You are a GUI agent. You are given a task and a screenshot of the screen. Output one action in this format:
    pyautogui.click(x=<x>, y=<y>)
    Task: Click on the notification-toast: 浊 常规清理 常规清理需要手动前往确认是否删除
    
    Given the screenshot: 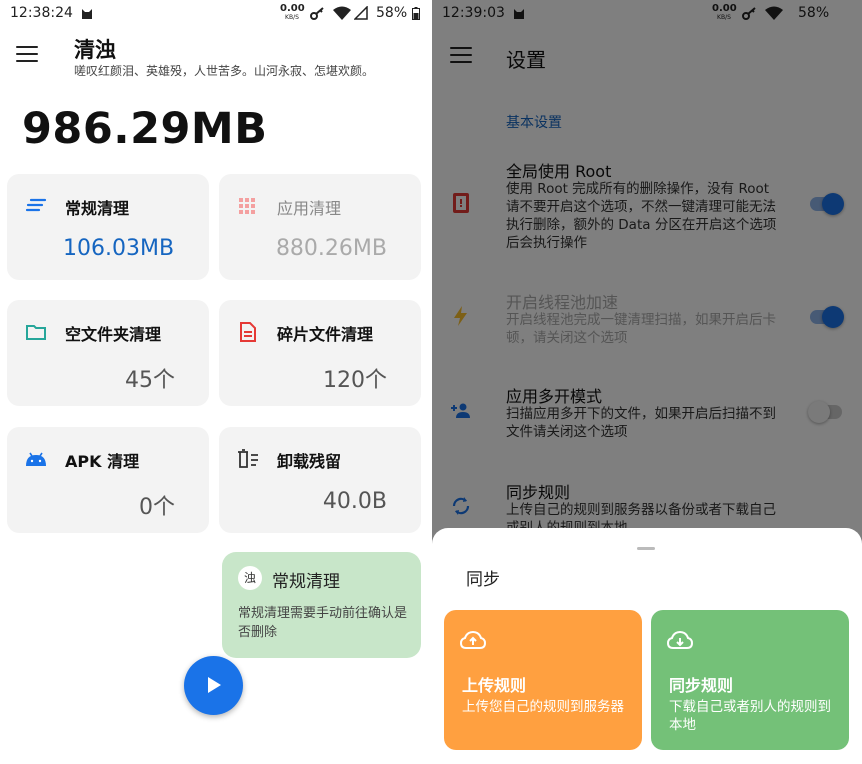 What is the action you would take?
    pyautogui.click(x=321, y=605)
    